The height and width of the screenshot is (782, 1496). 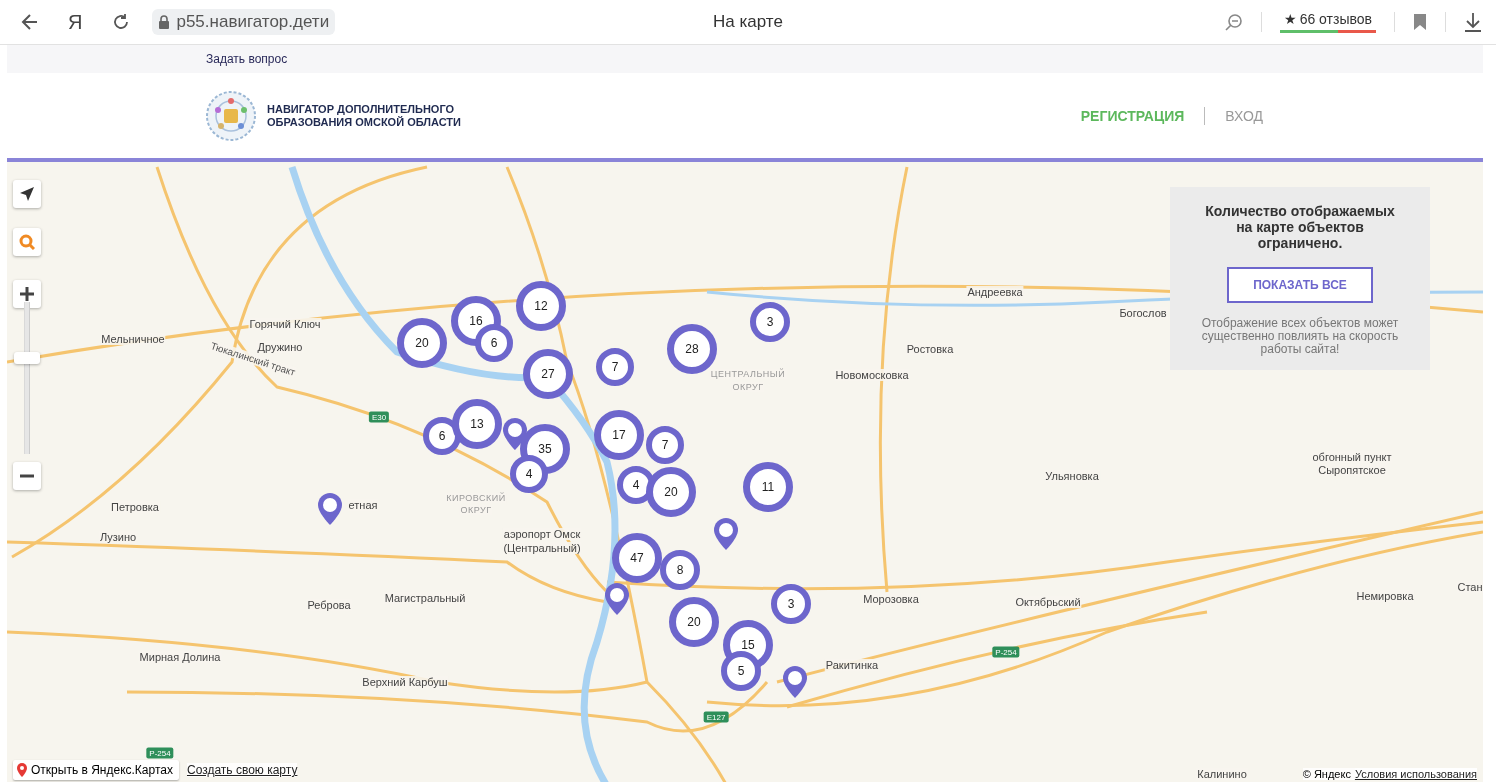 I want to click on bookmark-icon, so click(x=1420, y=22).